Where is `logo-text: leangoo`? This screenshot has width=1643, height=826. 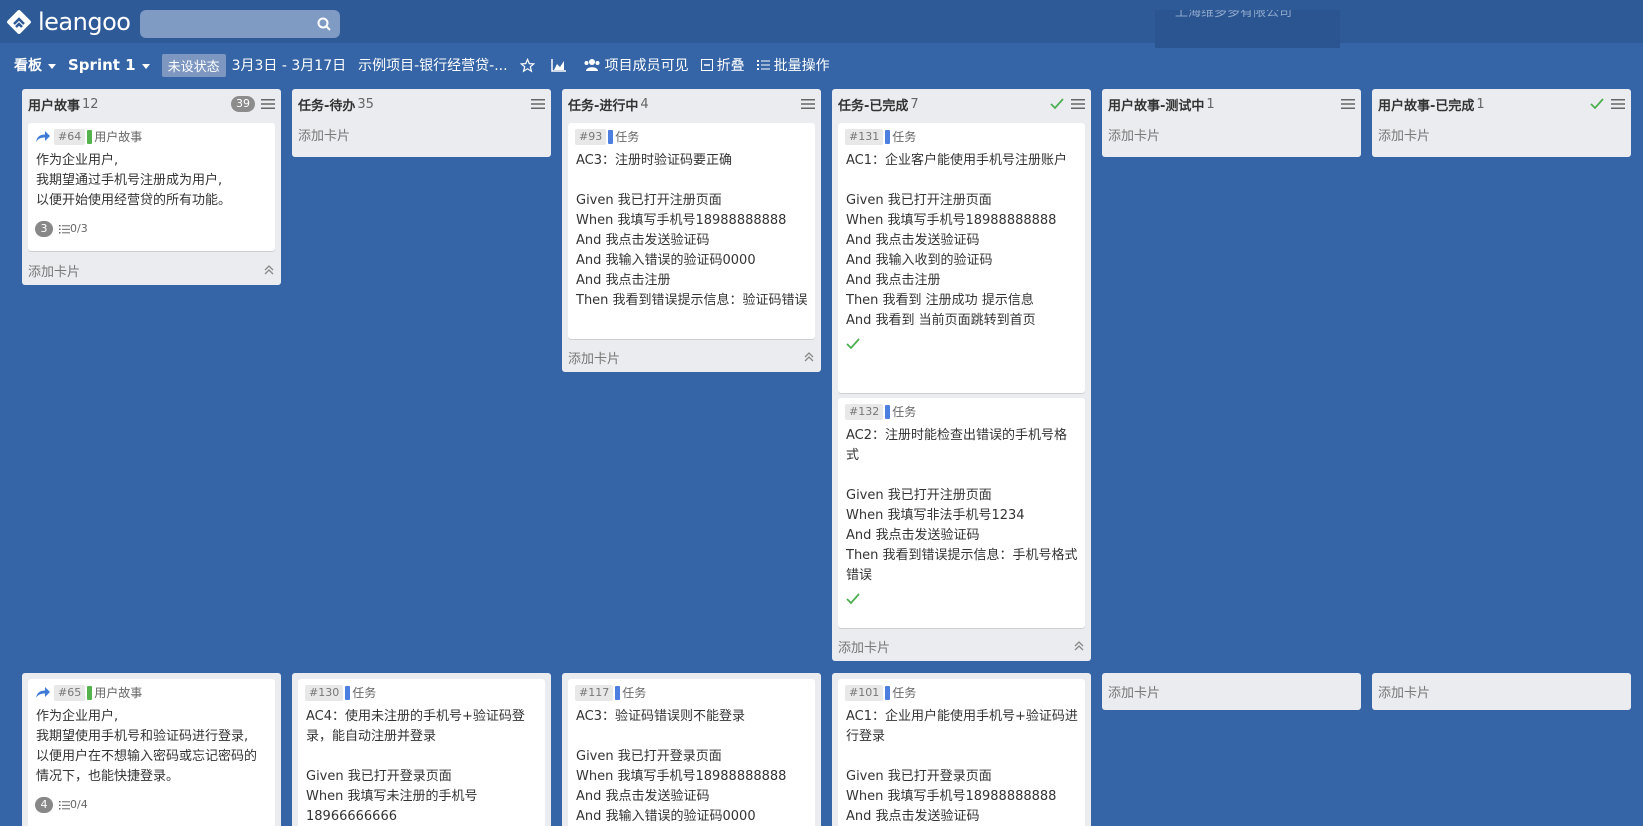
logo-text: leangoo is located at coordinates (84, 22).